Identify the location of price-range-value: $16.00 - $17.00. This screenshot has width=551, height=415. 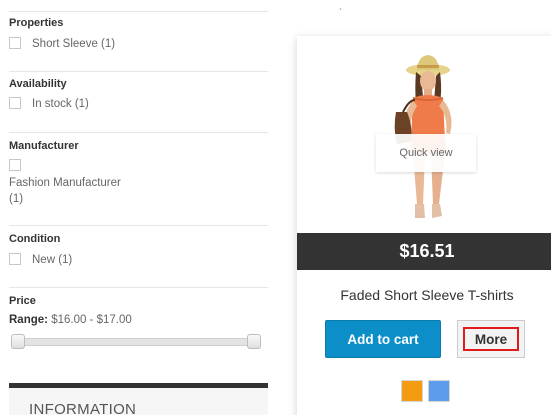
(91, 320).